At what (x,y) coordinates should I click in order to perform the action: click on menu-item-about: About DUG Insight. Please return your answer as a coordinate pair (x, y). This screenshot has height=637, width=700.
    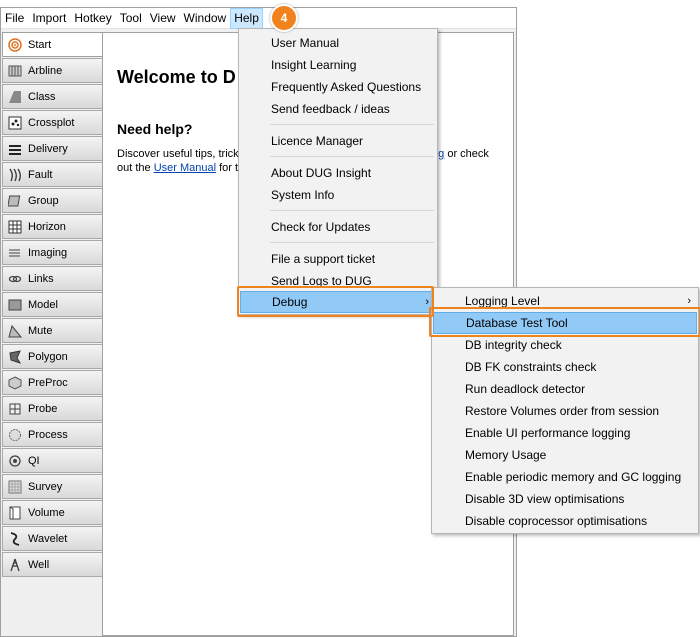
    Looking at the image, I should click on (338, 173).